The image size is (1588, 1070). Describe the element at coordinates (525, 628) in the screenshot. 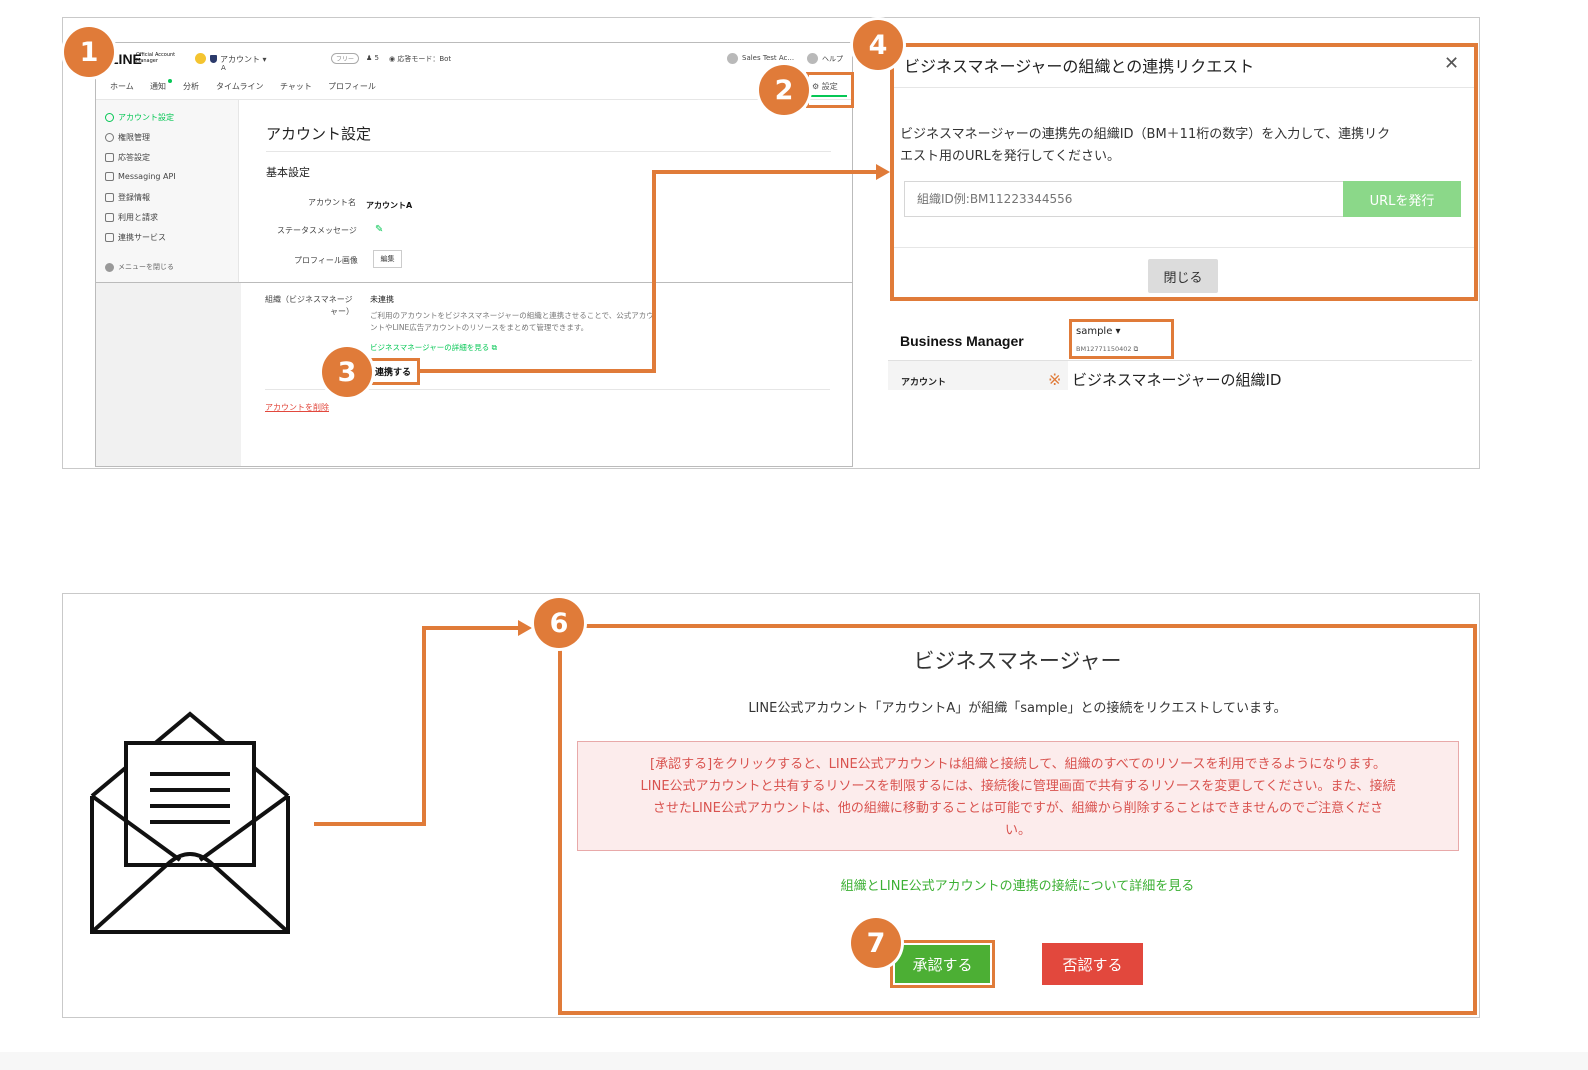

I see `email-connector-arrowhead` at that location.